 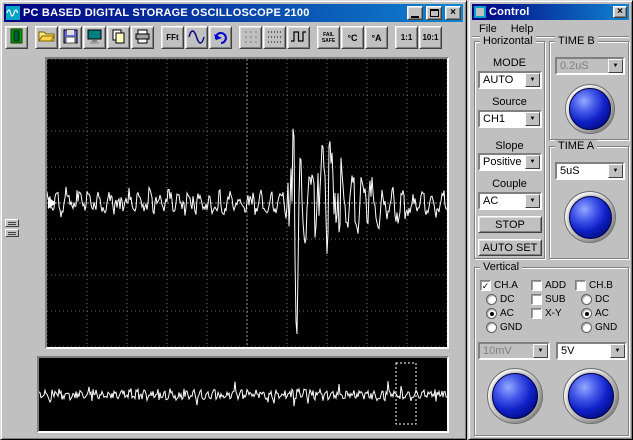 What do you see at coordinates (590, 109) in the screenshot?
I see `time-b-knob` at bounding box center [590, 109].